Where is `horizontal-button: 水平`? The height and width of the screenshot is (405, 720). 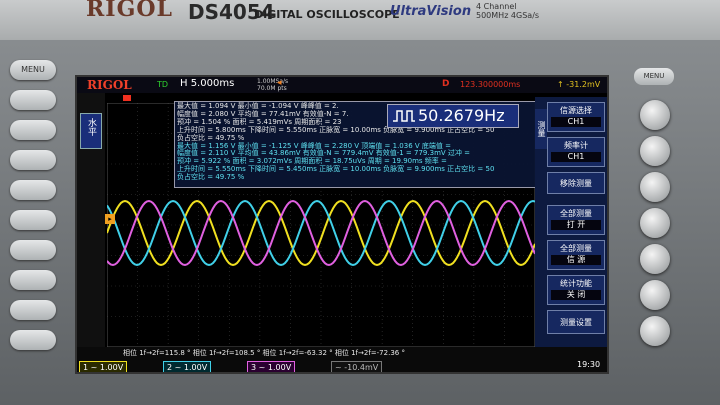
horizontal-button: 水平 is located at coordinates (91, 131).